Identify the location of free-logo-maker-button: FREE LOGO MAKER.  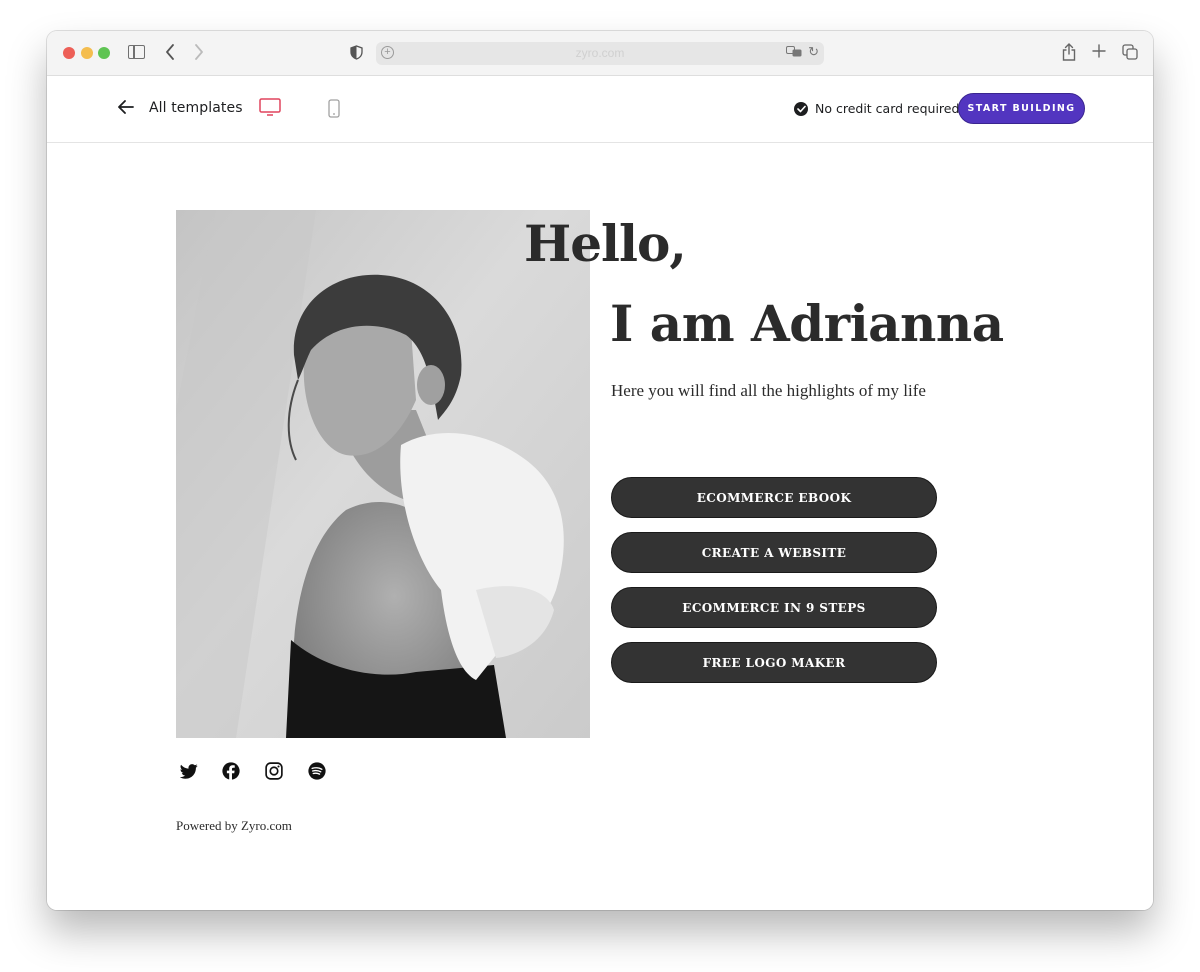
(774, 662).